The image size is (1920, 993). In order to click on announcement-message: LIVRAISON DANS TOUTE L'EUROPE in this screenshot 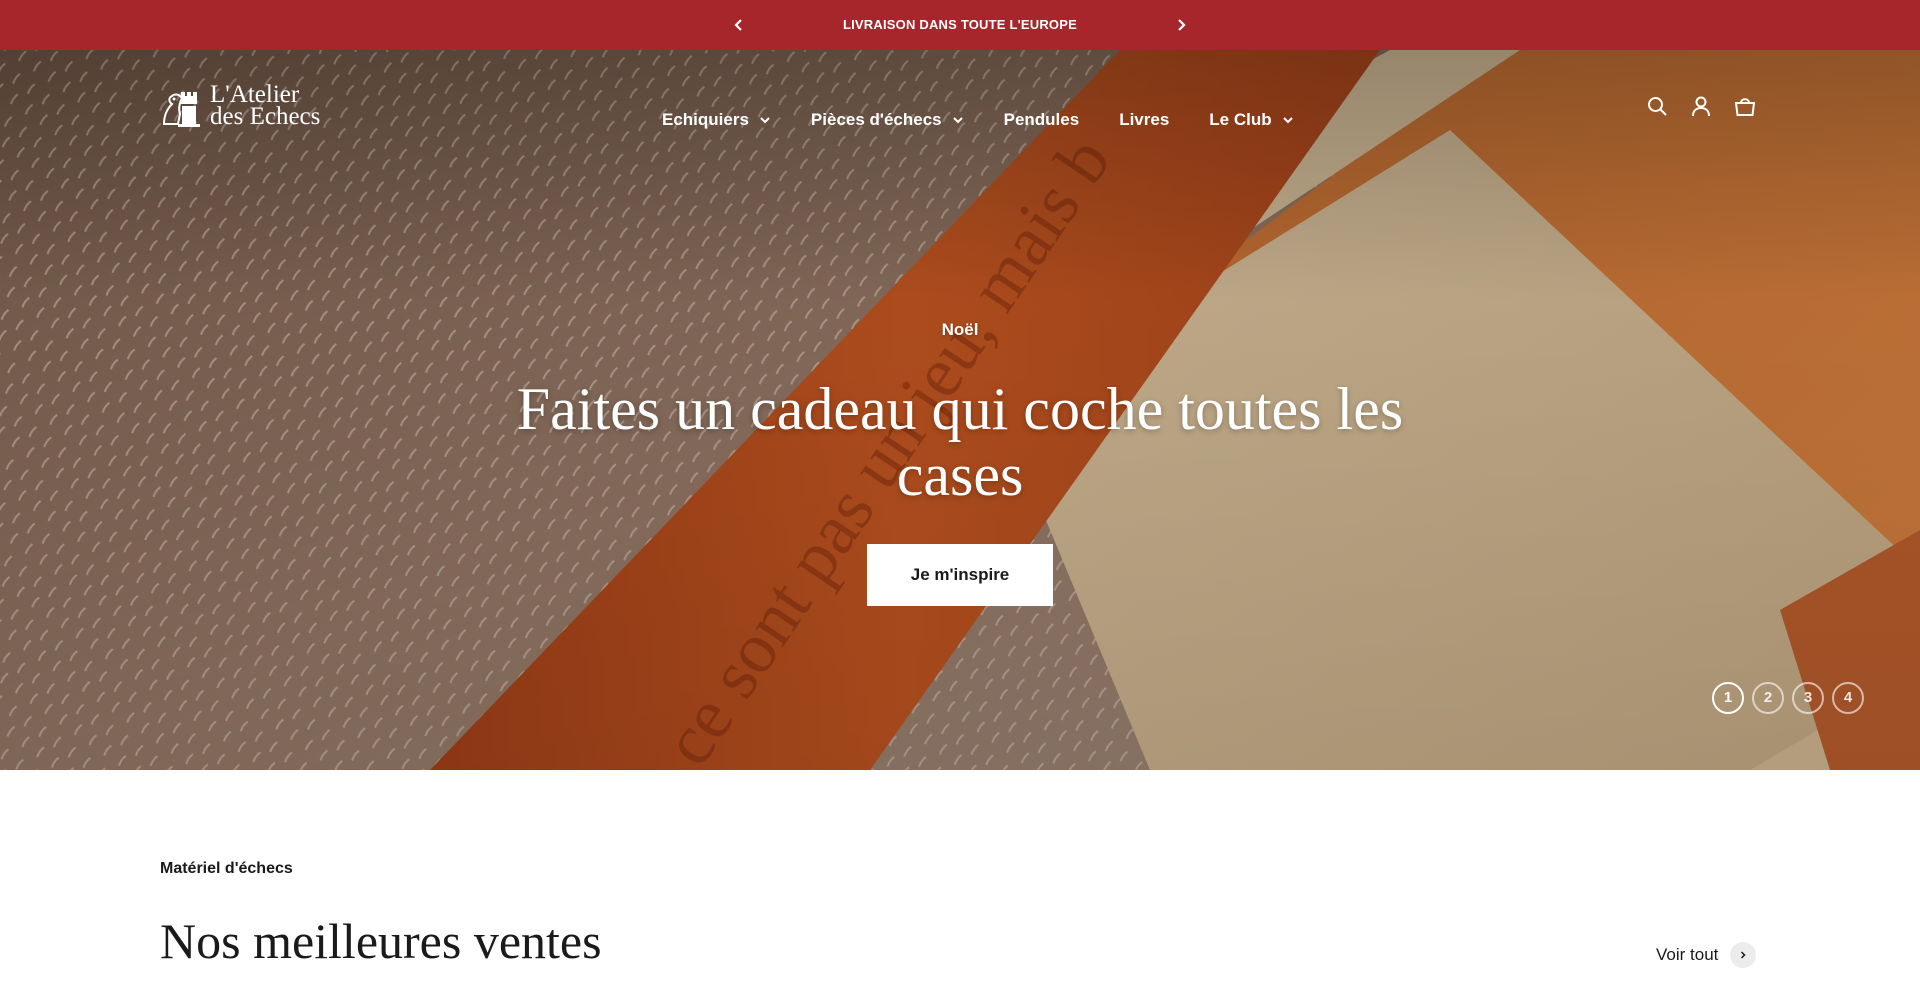, I will do `click(959, 24)`.